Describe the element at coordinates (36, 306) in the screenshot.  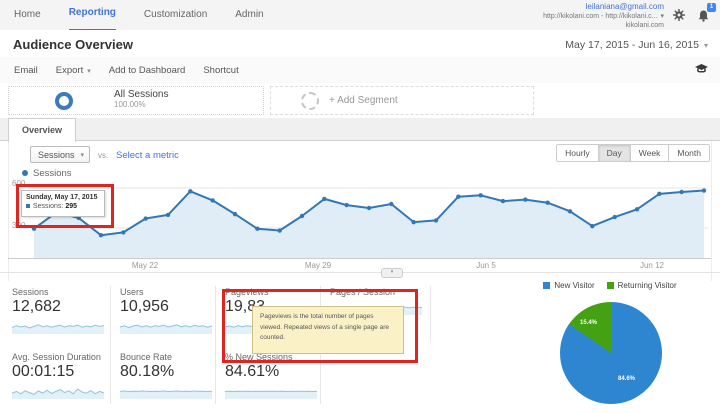
I see `metric-value: 12,682` at that location.